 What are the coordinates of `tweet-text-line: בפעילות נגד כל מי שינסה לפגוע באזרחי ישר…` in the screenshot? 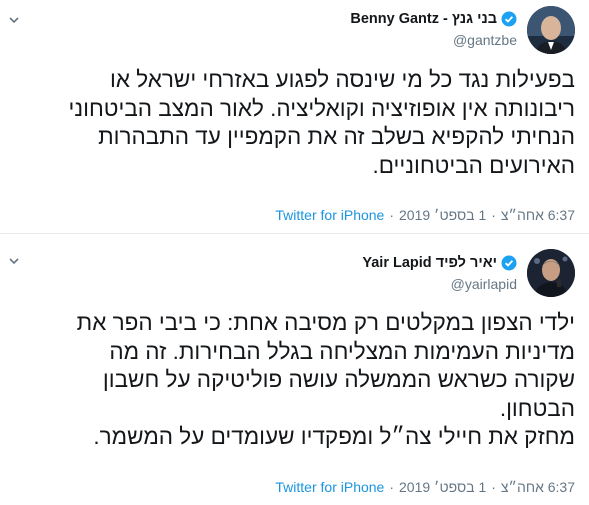 It's located at (342, 79).